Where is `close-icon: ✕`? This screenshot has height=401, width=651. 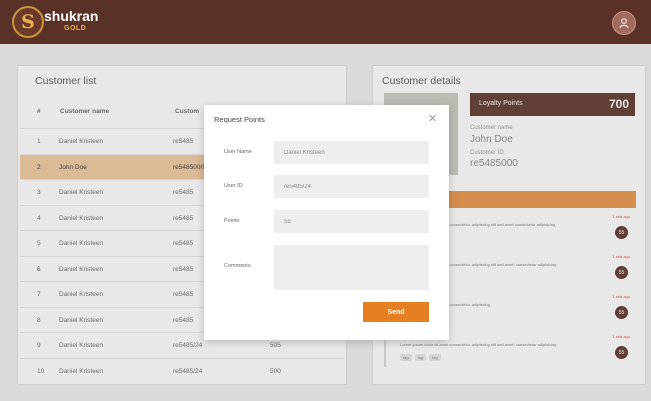
close-icon: ✕ is located at coordinates (432, 118).